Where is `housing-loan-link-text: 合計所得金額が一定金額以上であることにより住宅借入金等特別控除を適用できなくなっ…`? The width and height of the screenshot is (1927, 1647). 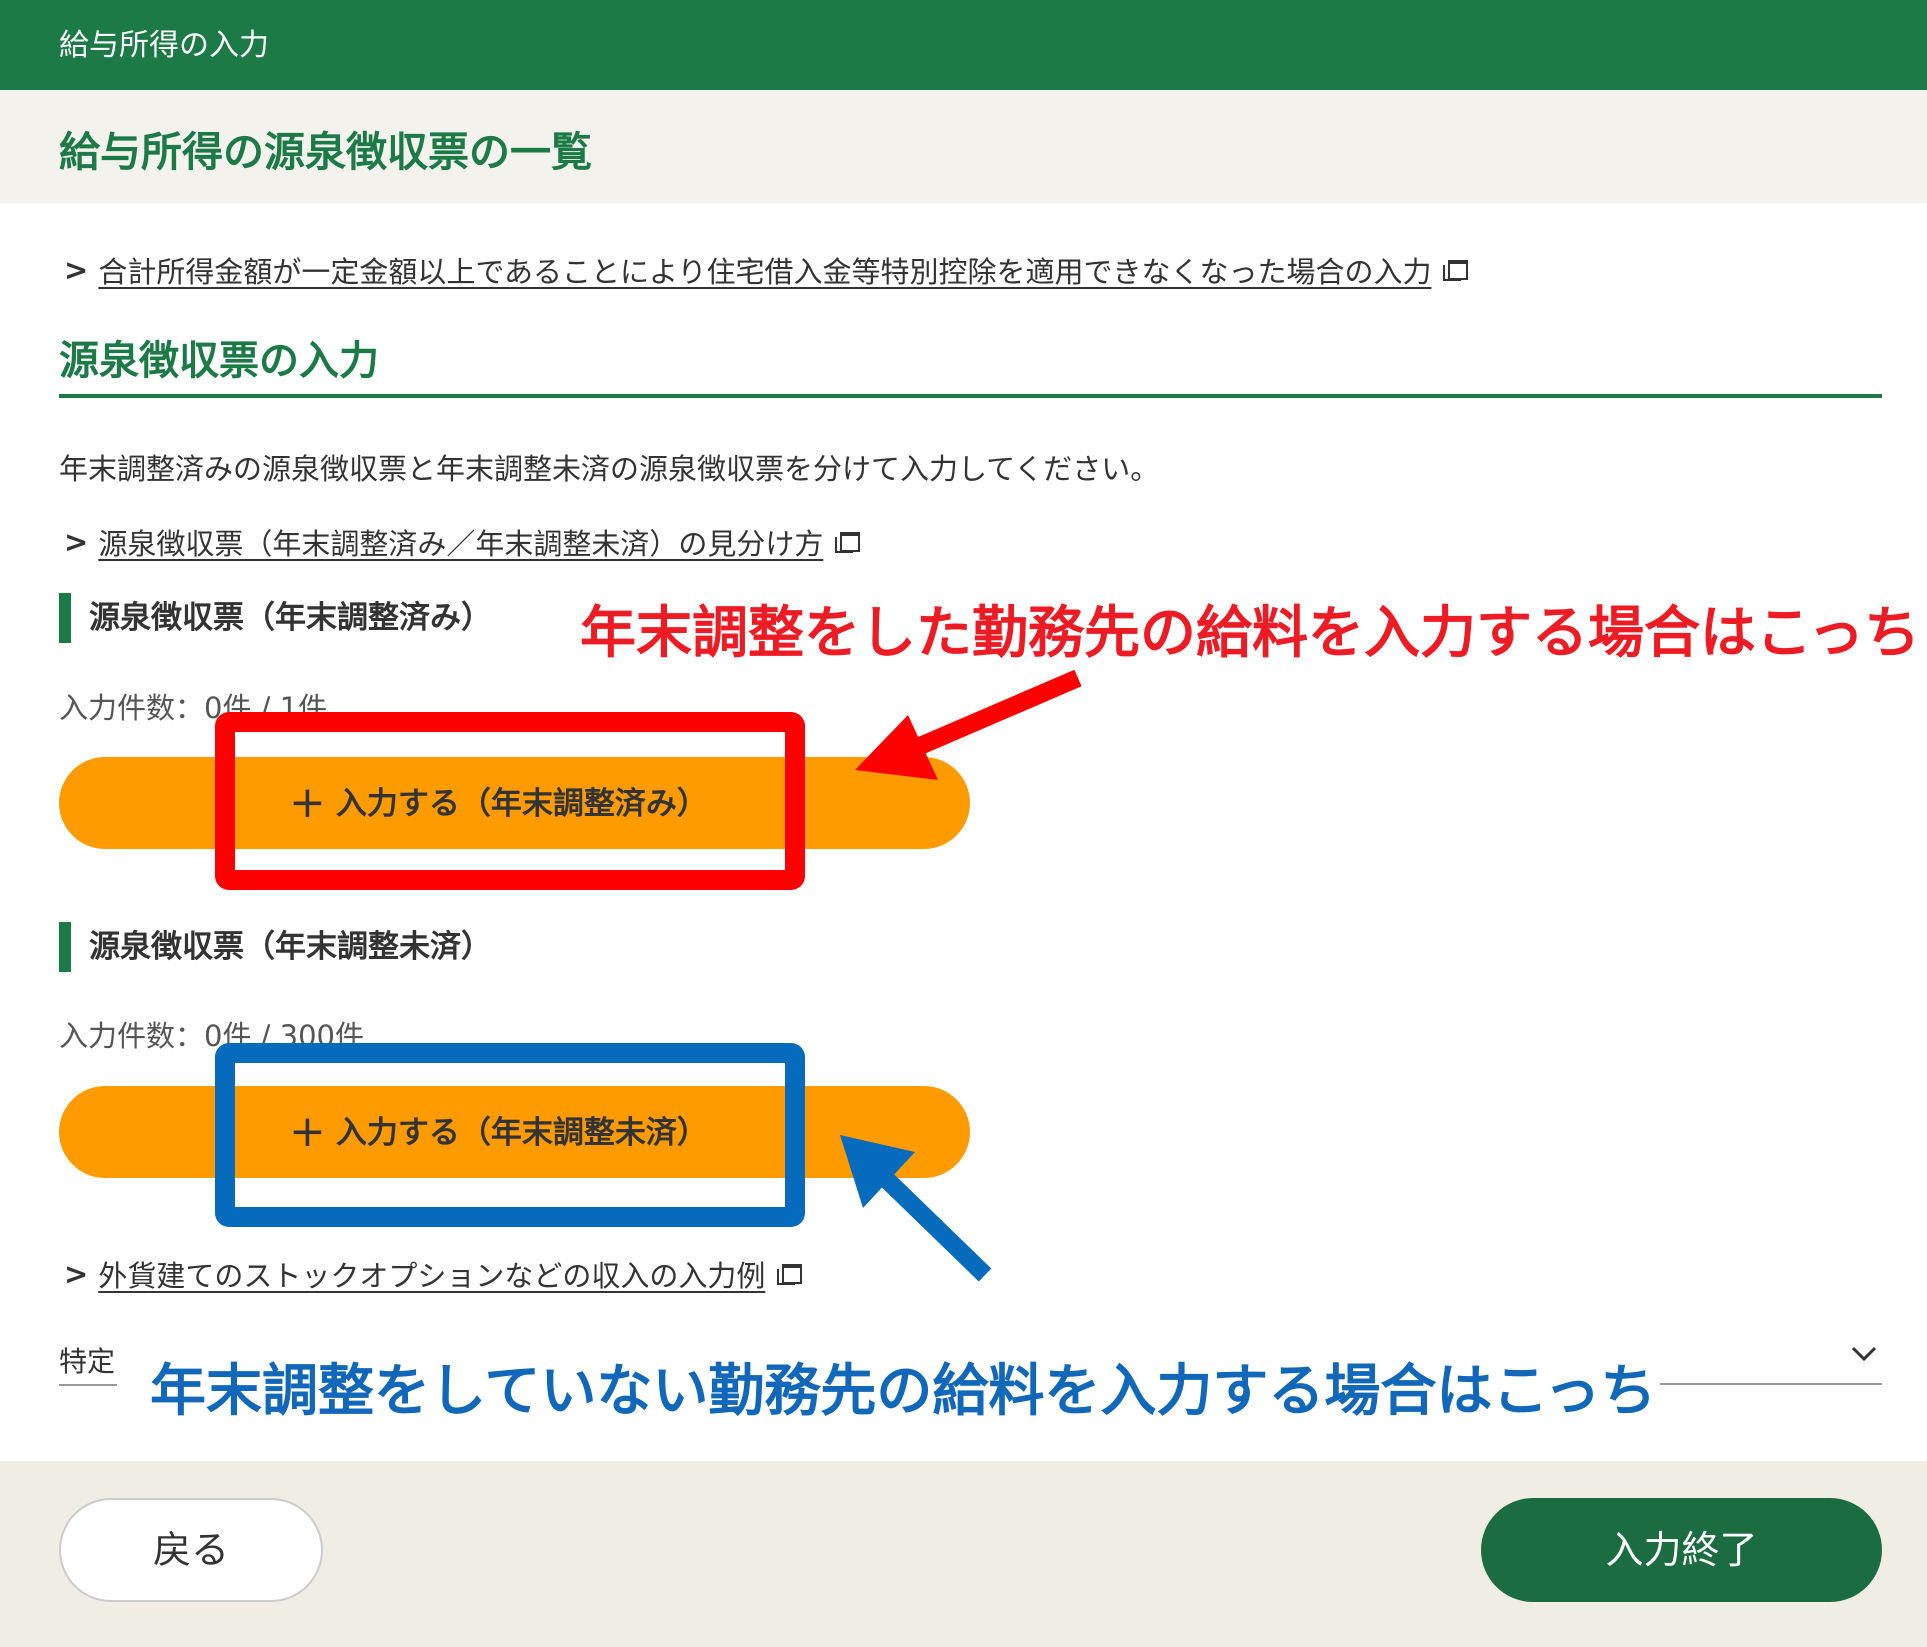 housing-loan-link-text: 合計所得金額が一定金額以上であることにより住宅借入金等特別控除を適用できなくなっ… is located at coordinates (764, 270).